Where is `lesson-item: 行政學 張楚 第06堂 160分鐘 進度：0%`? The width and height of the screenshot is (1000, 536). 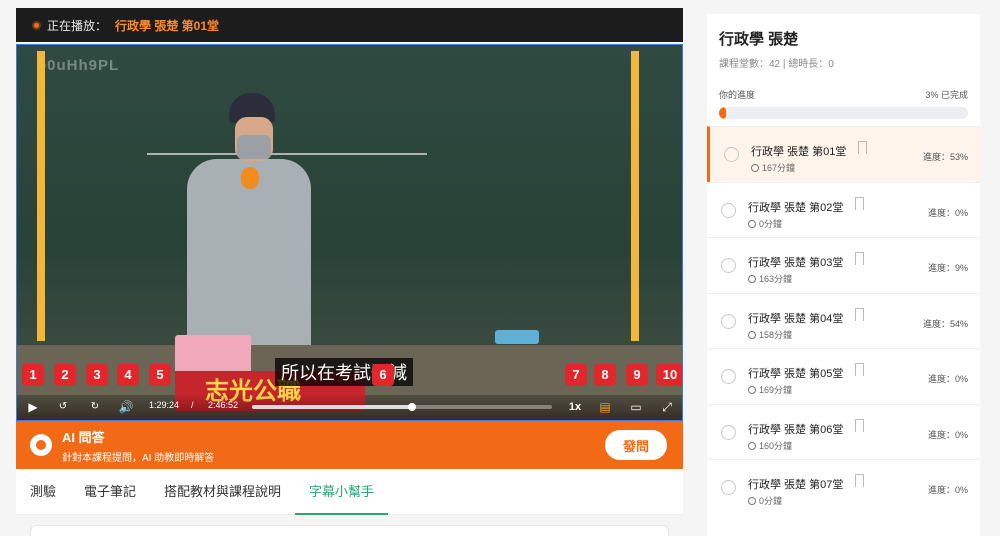 lesson-item: 行政學 張楚 第06堂 160分鐘 進度：0% is located at coordinates (843, 431).